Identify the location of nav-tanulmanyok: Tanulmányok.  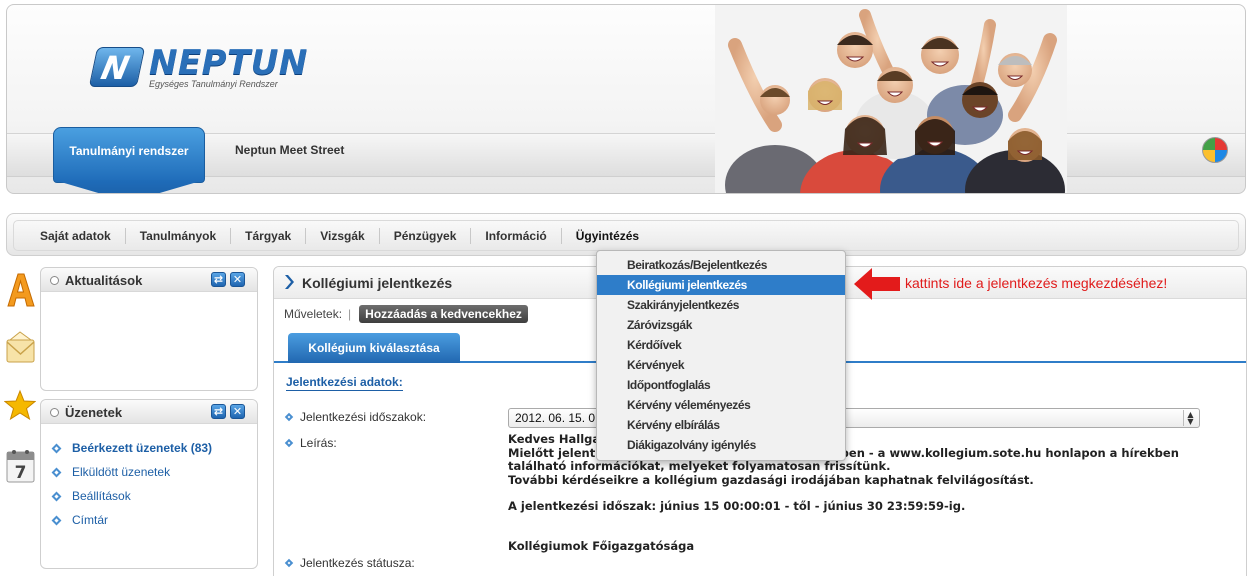
(179, 235).